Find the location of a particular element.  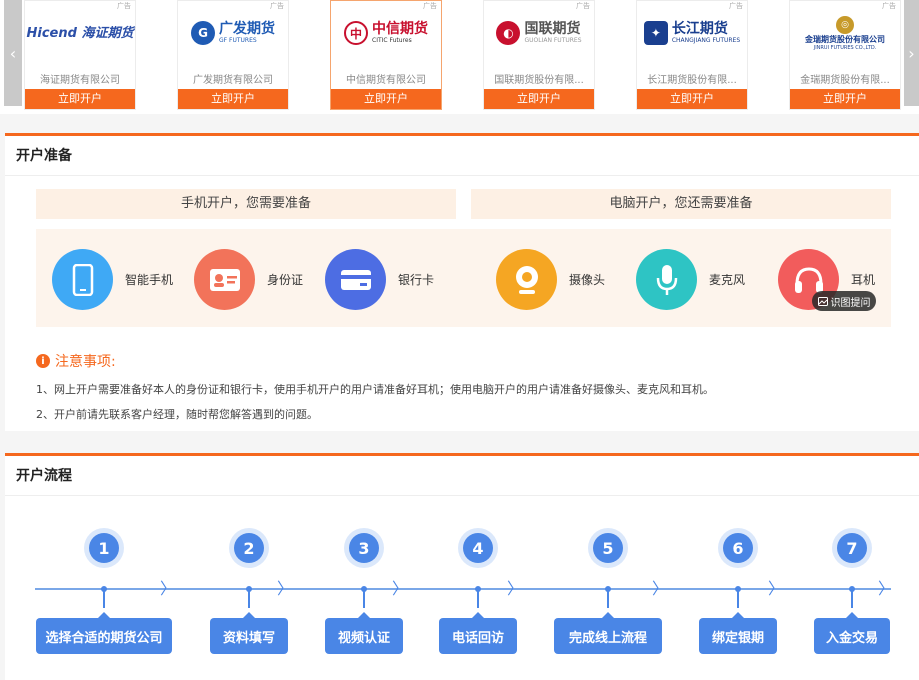

prep-item-bank-card: 银行卡 is located at coordinates (379, 279).